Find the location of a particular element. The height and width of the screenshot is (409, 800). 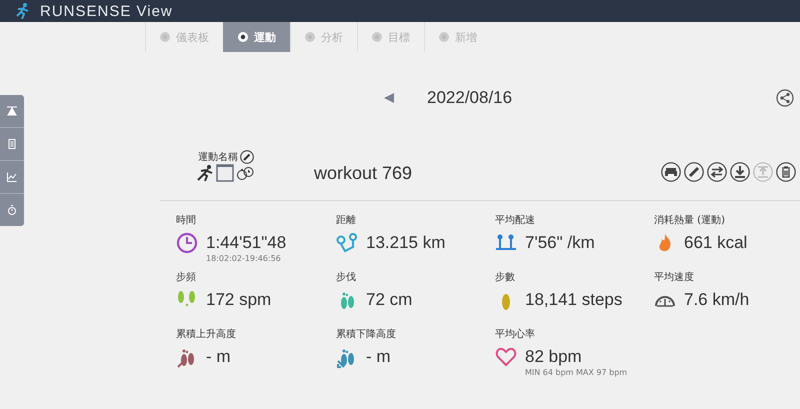

edit-icon is located at coordinates (247, 157).